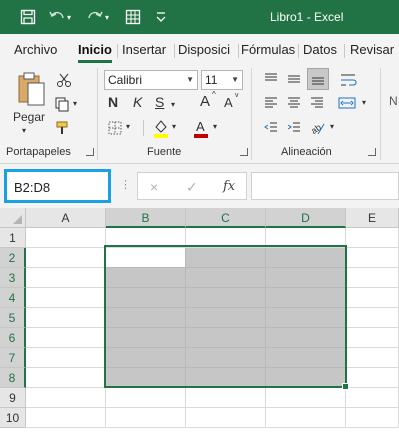  I want to click on cell-a7, so click(66, 358).